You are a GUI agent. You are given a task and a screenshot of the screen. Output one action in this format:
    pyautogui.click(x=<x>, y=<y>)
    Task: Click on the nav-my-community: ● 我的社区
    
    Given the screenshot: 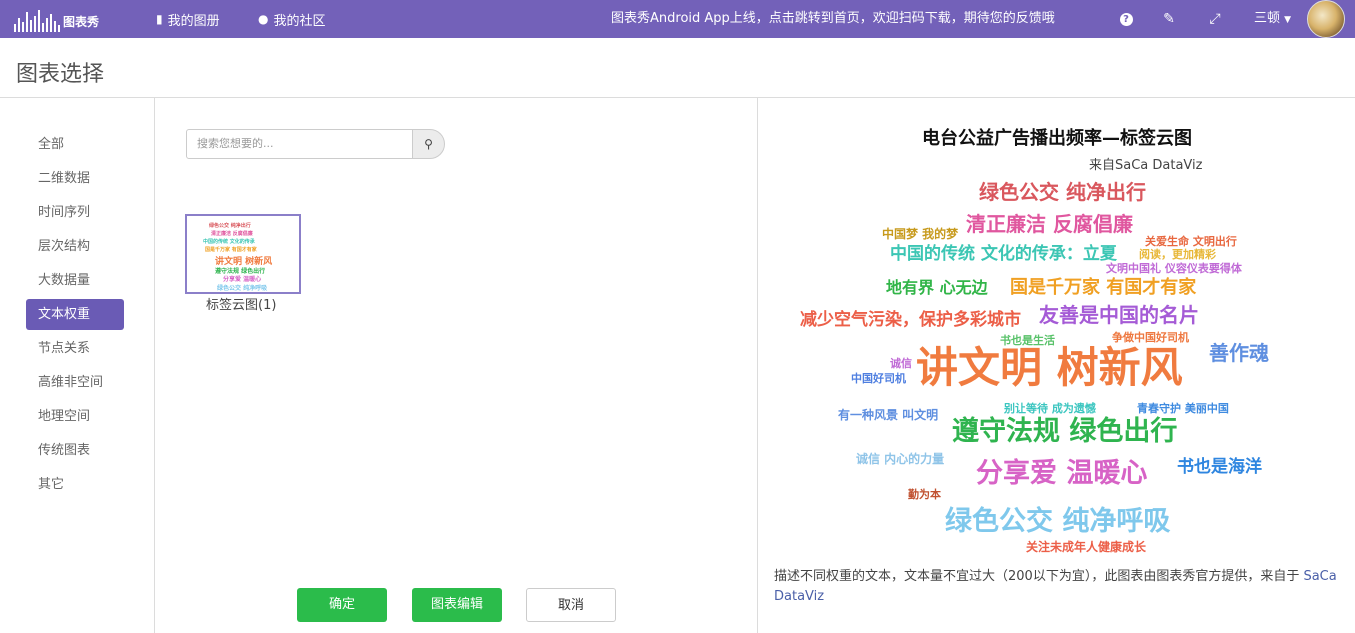 What is the action you would take?
    pyautogui.click(x=292, y=19)
    